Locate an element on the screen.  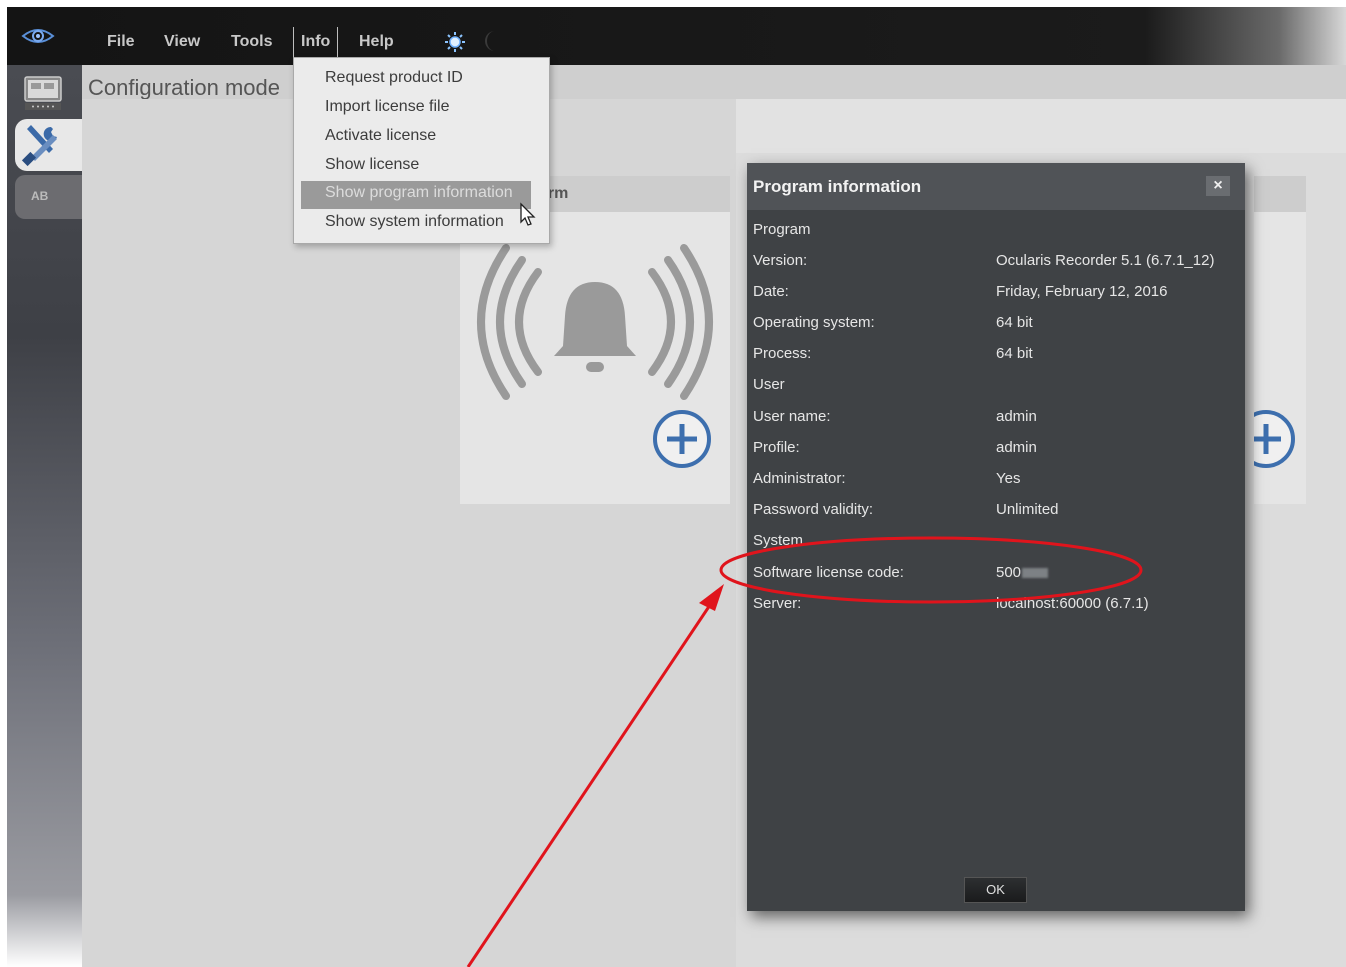
annotation-arrowhead is located at coordinates (711, 597).